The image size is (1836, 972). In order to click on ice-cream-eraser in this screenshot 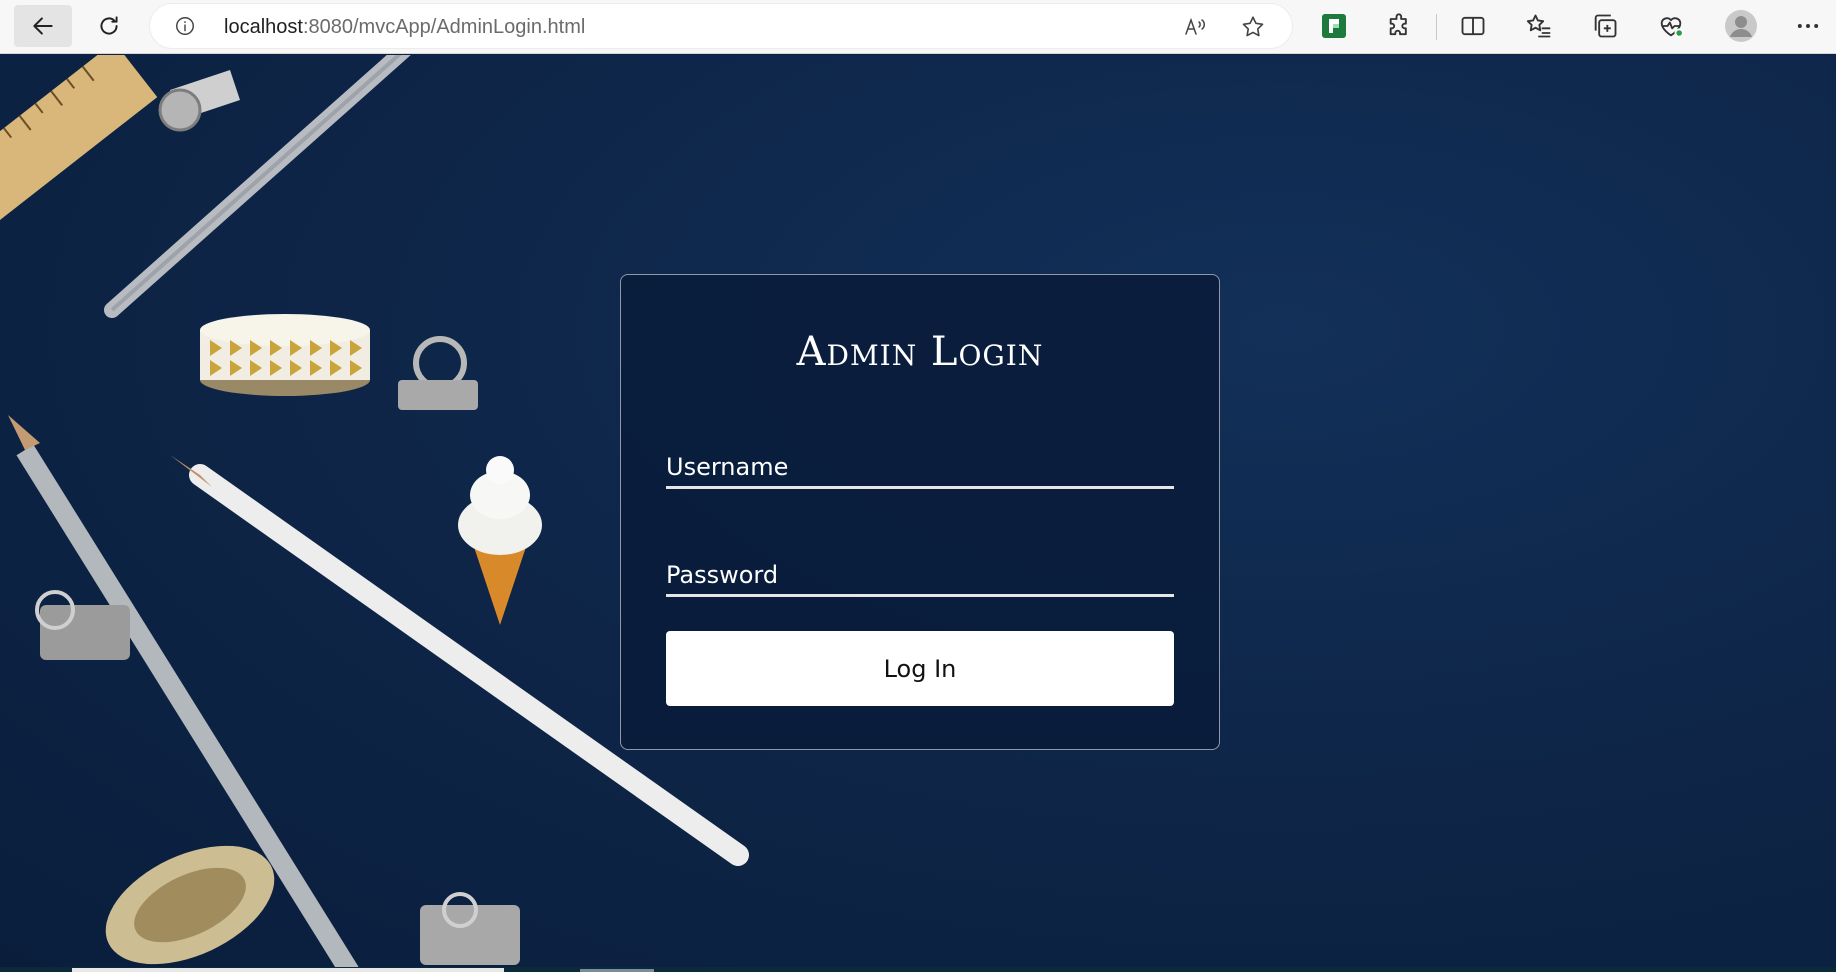, I will do `click(500, 540)`.